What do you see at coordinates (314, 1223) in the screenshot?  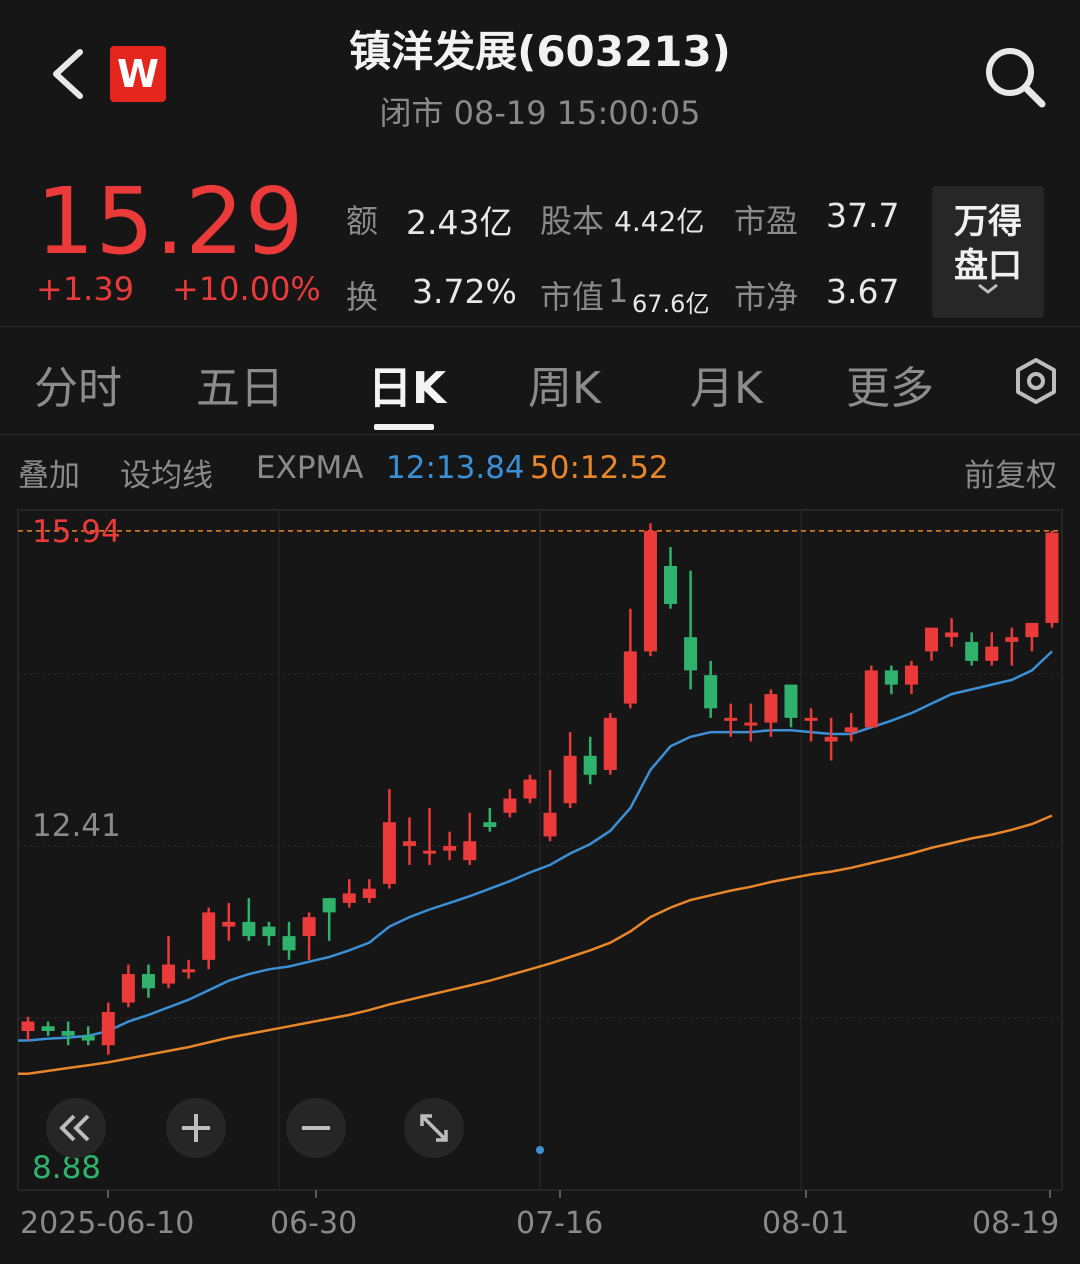 I see `x-tick-label: 06-30` at bounding box center [314, 1223].